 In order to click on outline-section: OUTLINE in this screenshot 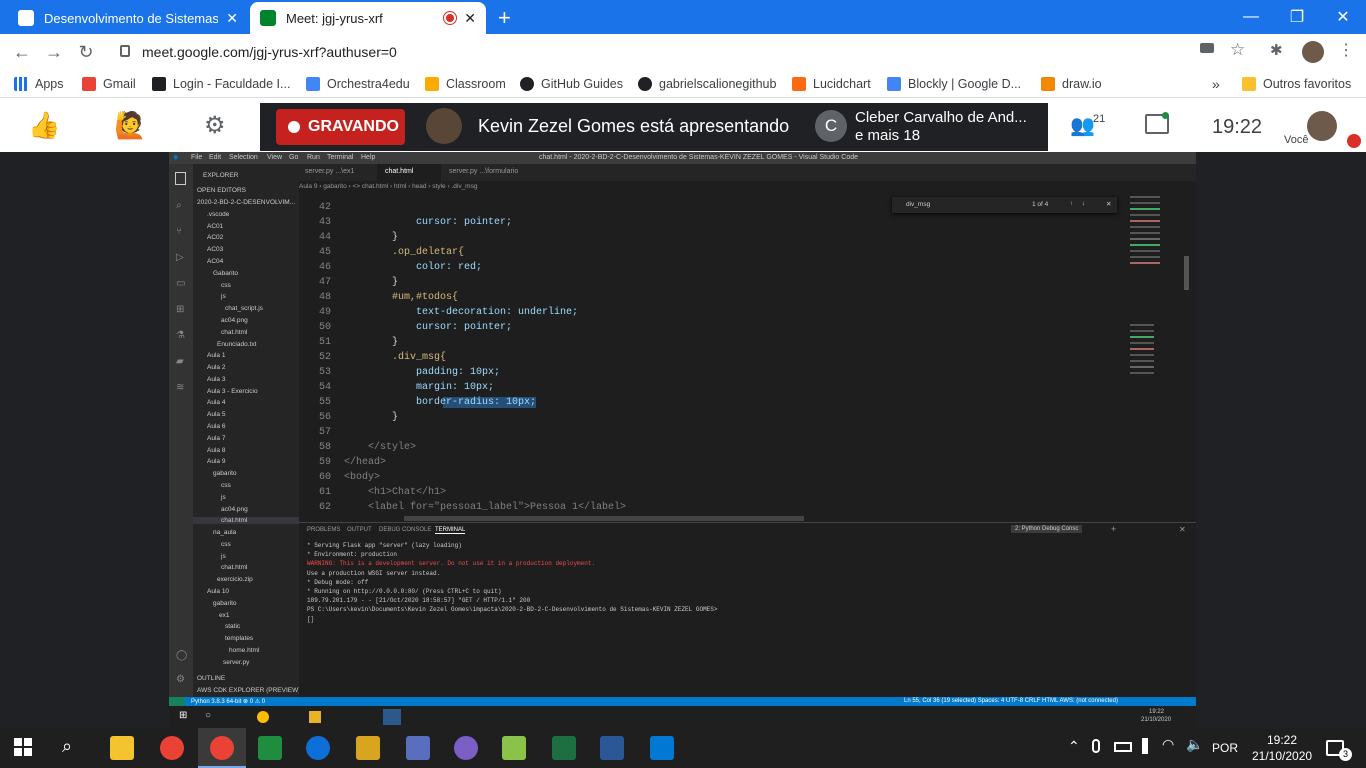, I will do `click(211, 678)`.